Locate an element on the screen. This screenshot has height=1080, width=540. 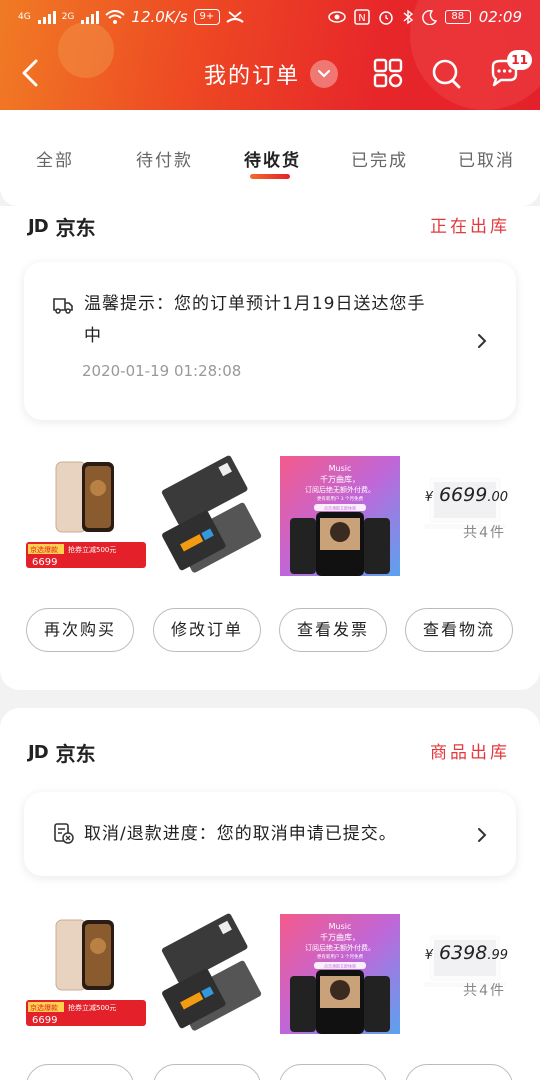
order-title-dropdown: 我的订单 is located at coordinates (271, 74).